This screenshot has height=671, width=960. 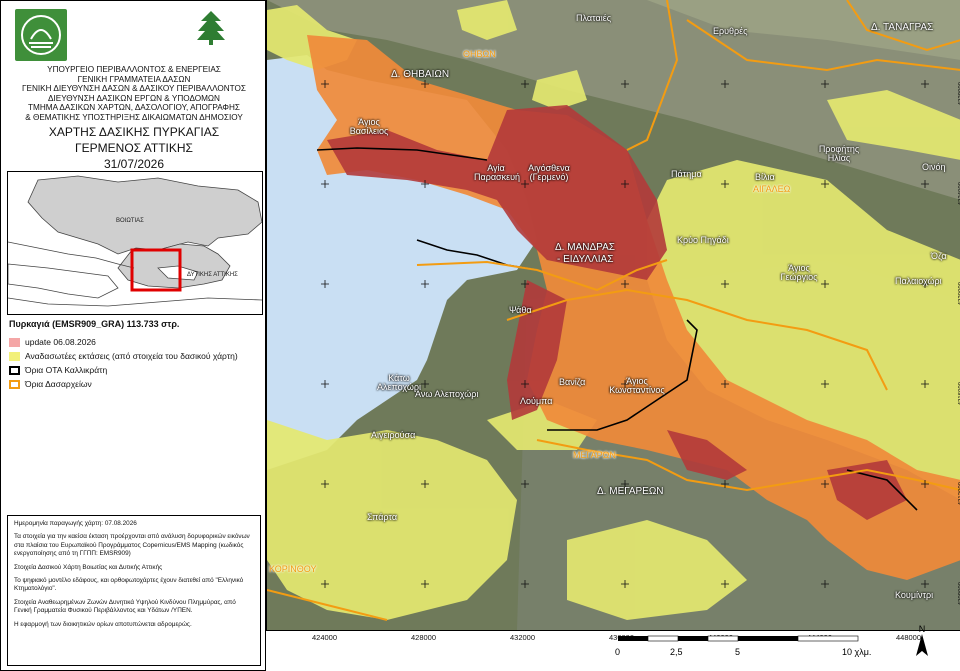 What do you see at coordinates (572, 382) in the screenshot?
I see `place-label: Βανίζα` at bounding box center [572, 382].